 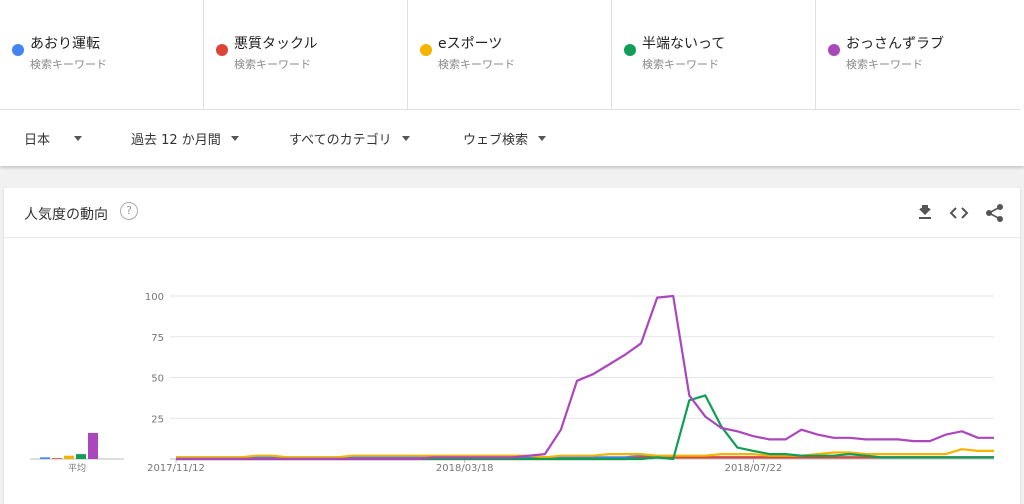 What do you see at coordinates (102, 55) in the screenshot?
I see `term-card-1: あおり運転 検索キーワード` at bounding box center [102, 55].